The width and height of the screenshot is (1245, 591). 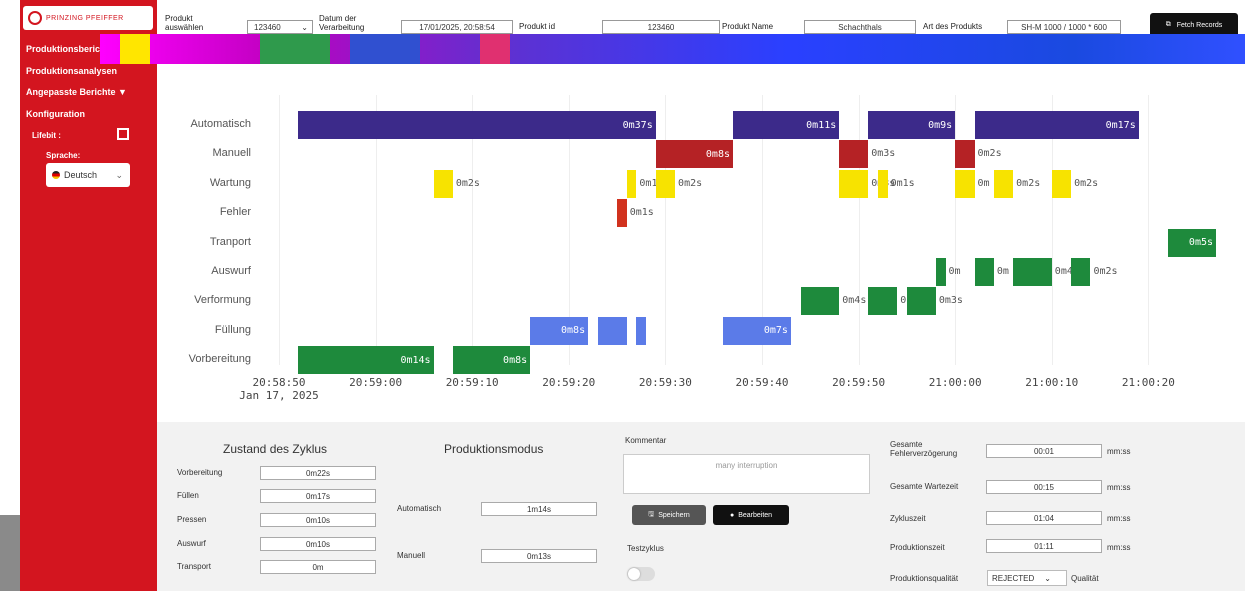 I want to click on gantt-bar: 0m14s, so click(x=366, y=360).